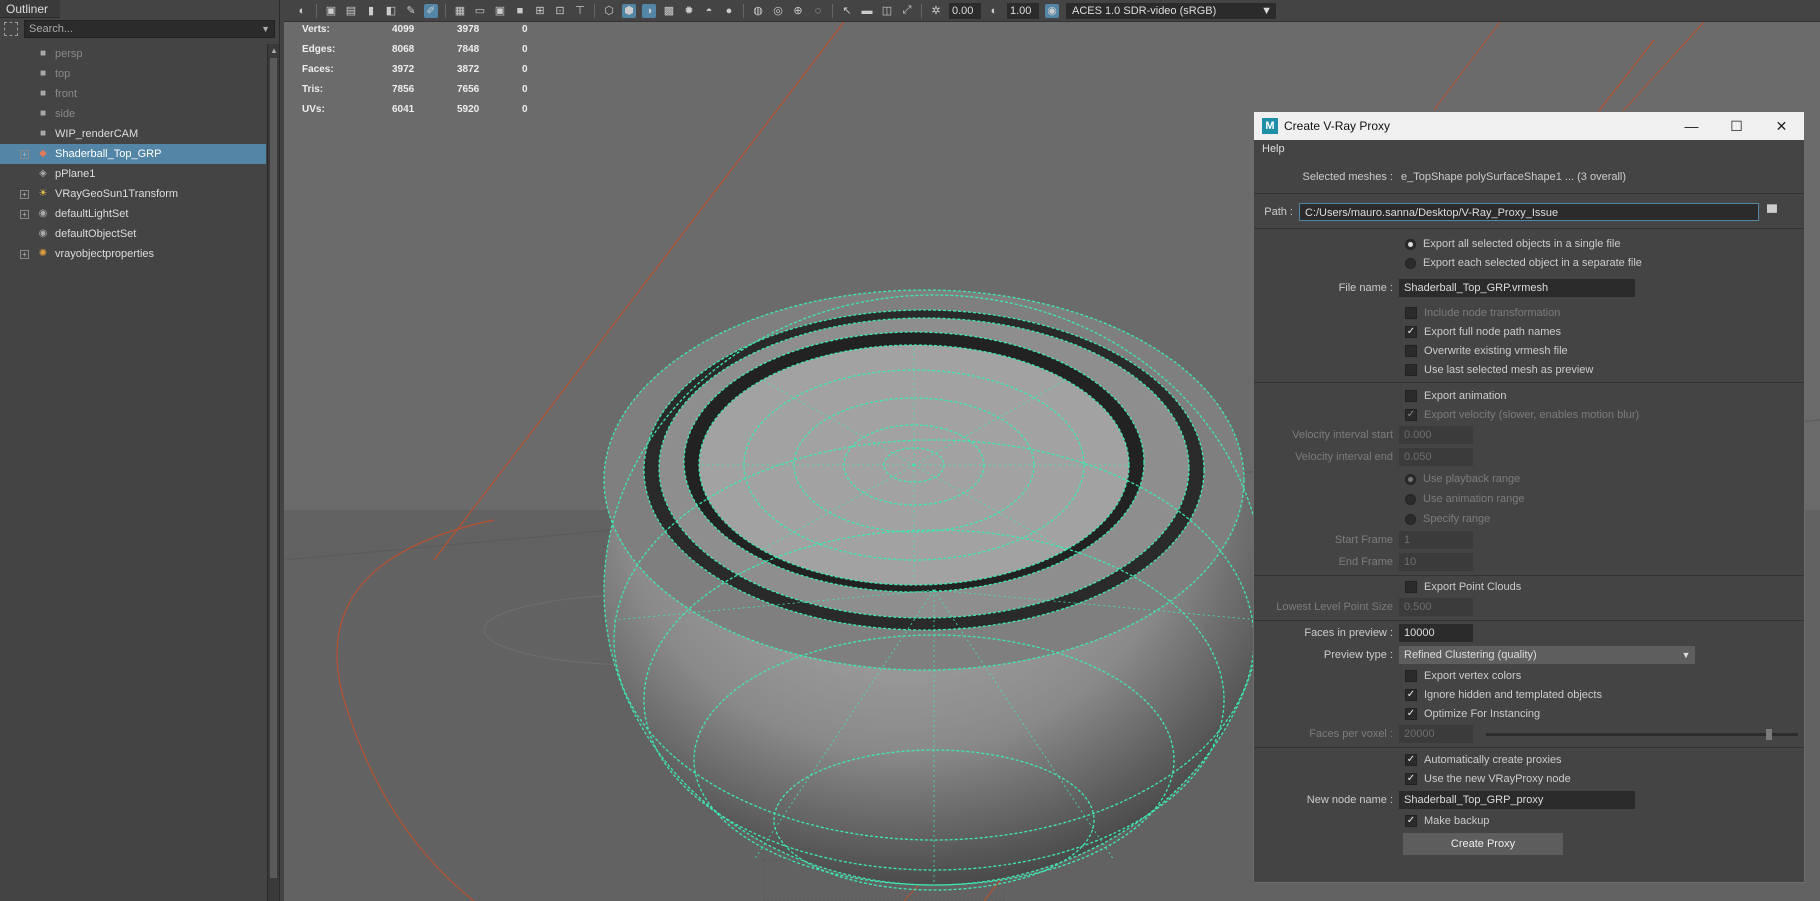 The image size is (1820, 901). I want to click on outliner-item-persp: ■ persp, so click(133, 54).